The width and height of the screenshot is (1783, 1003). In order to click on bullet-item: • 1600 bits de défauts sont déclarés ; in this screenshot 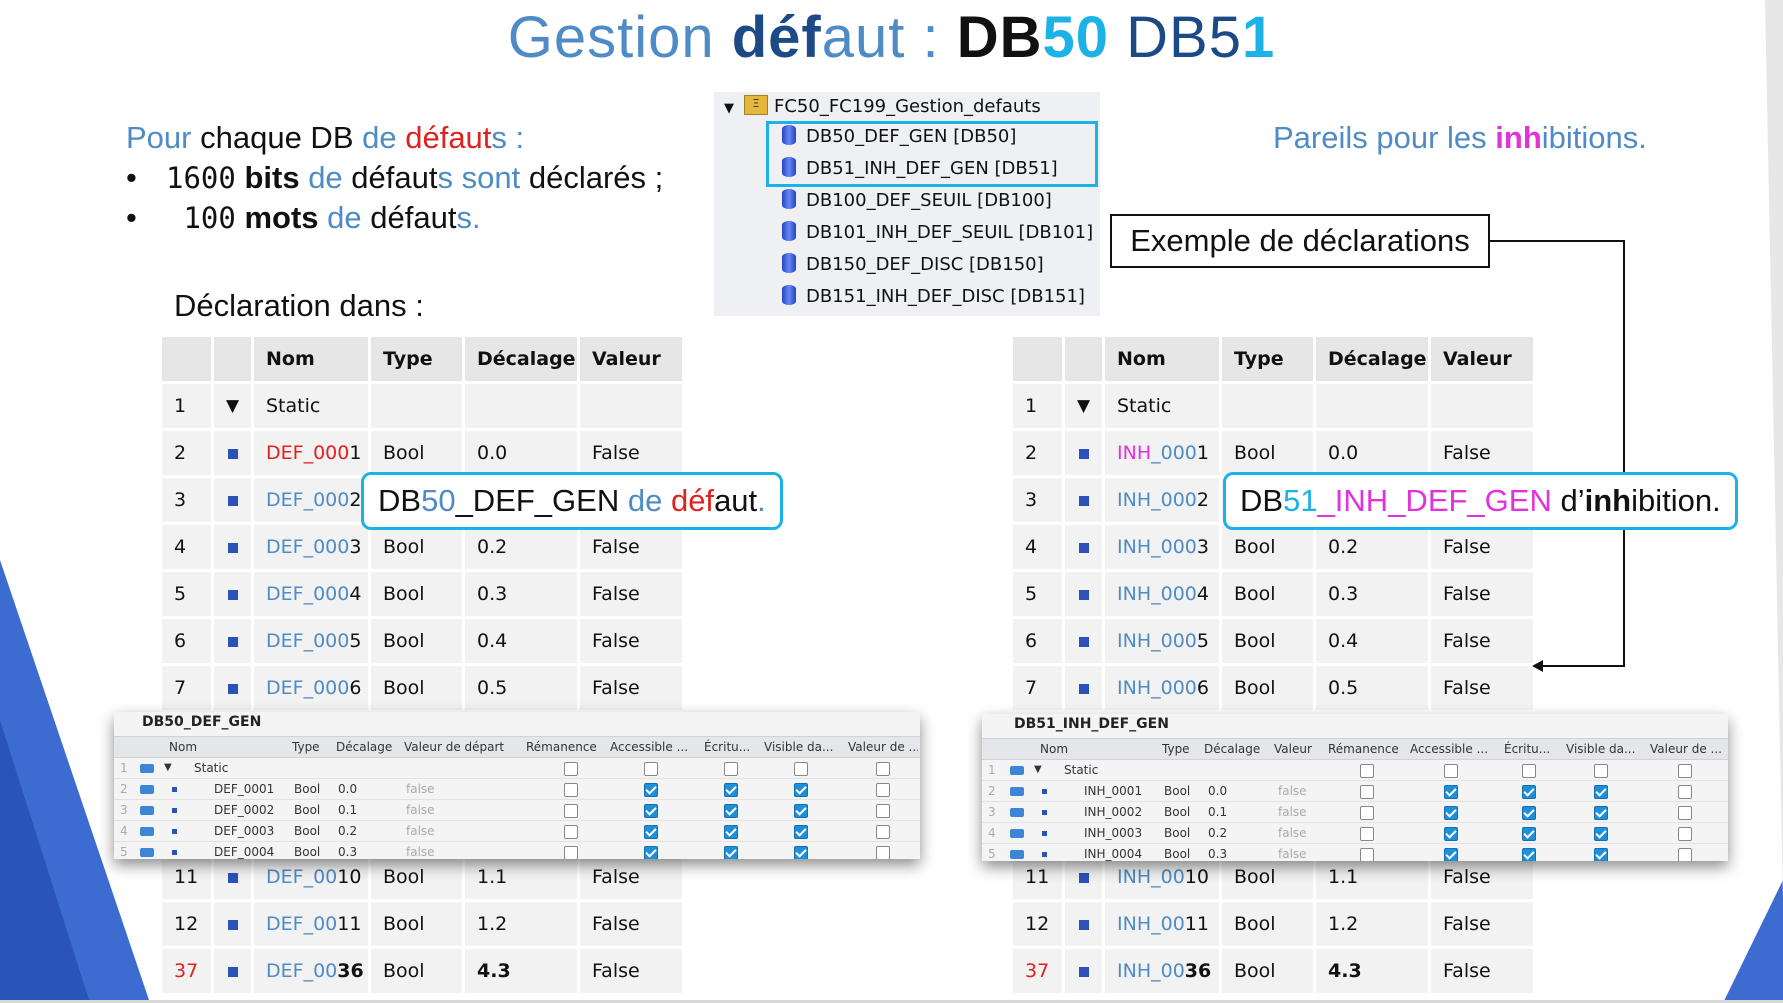, I will do `click(395, 177)`.